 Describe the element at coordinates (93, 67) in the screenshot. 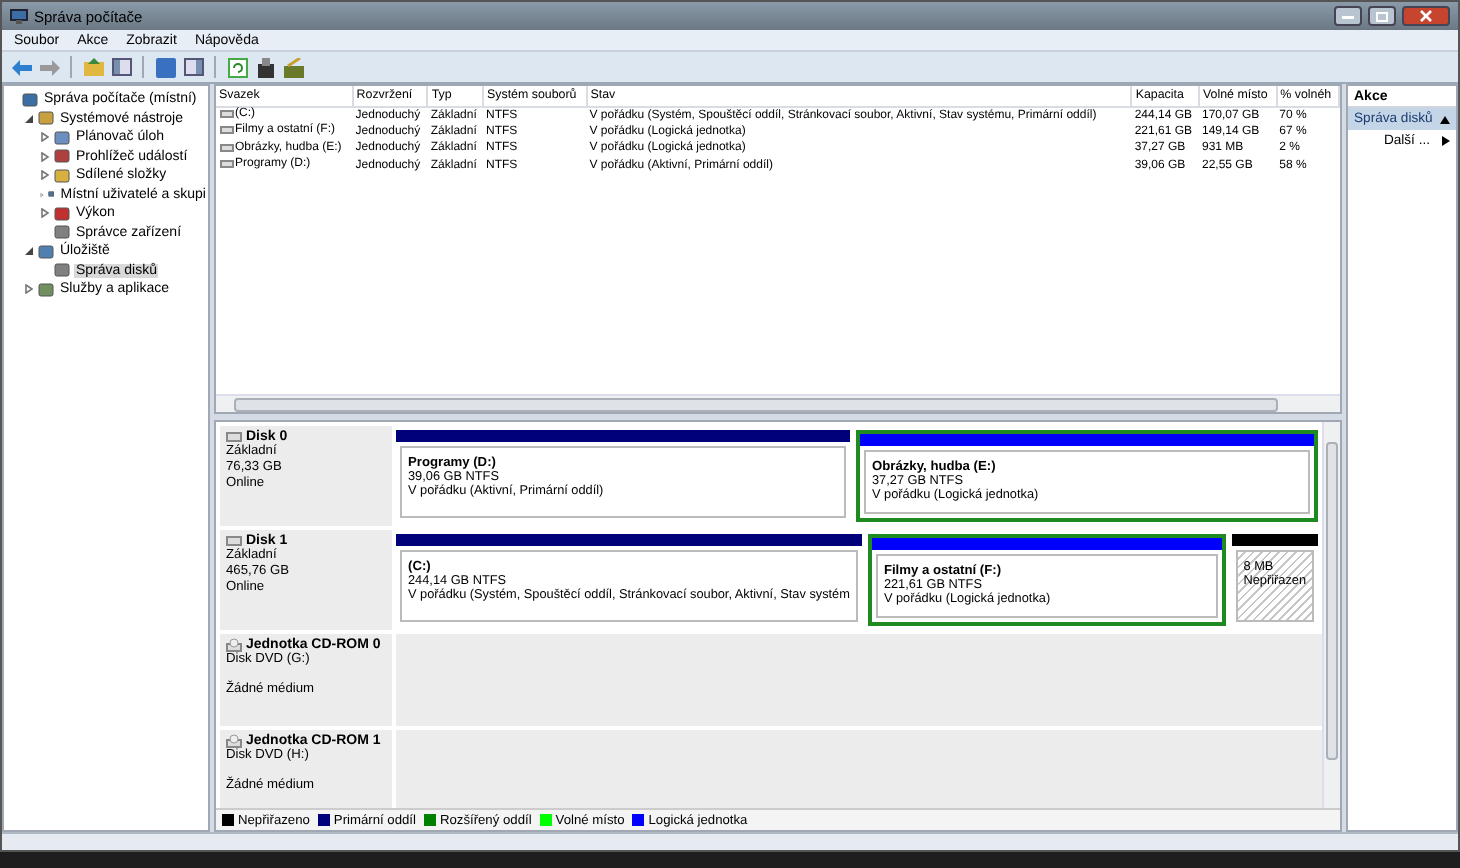

I see `folder-up-button` at that location.